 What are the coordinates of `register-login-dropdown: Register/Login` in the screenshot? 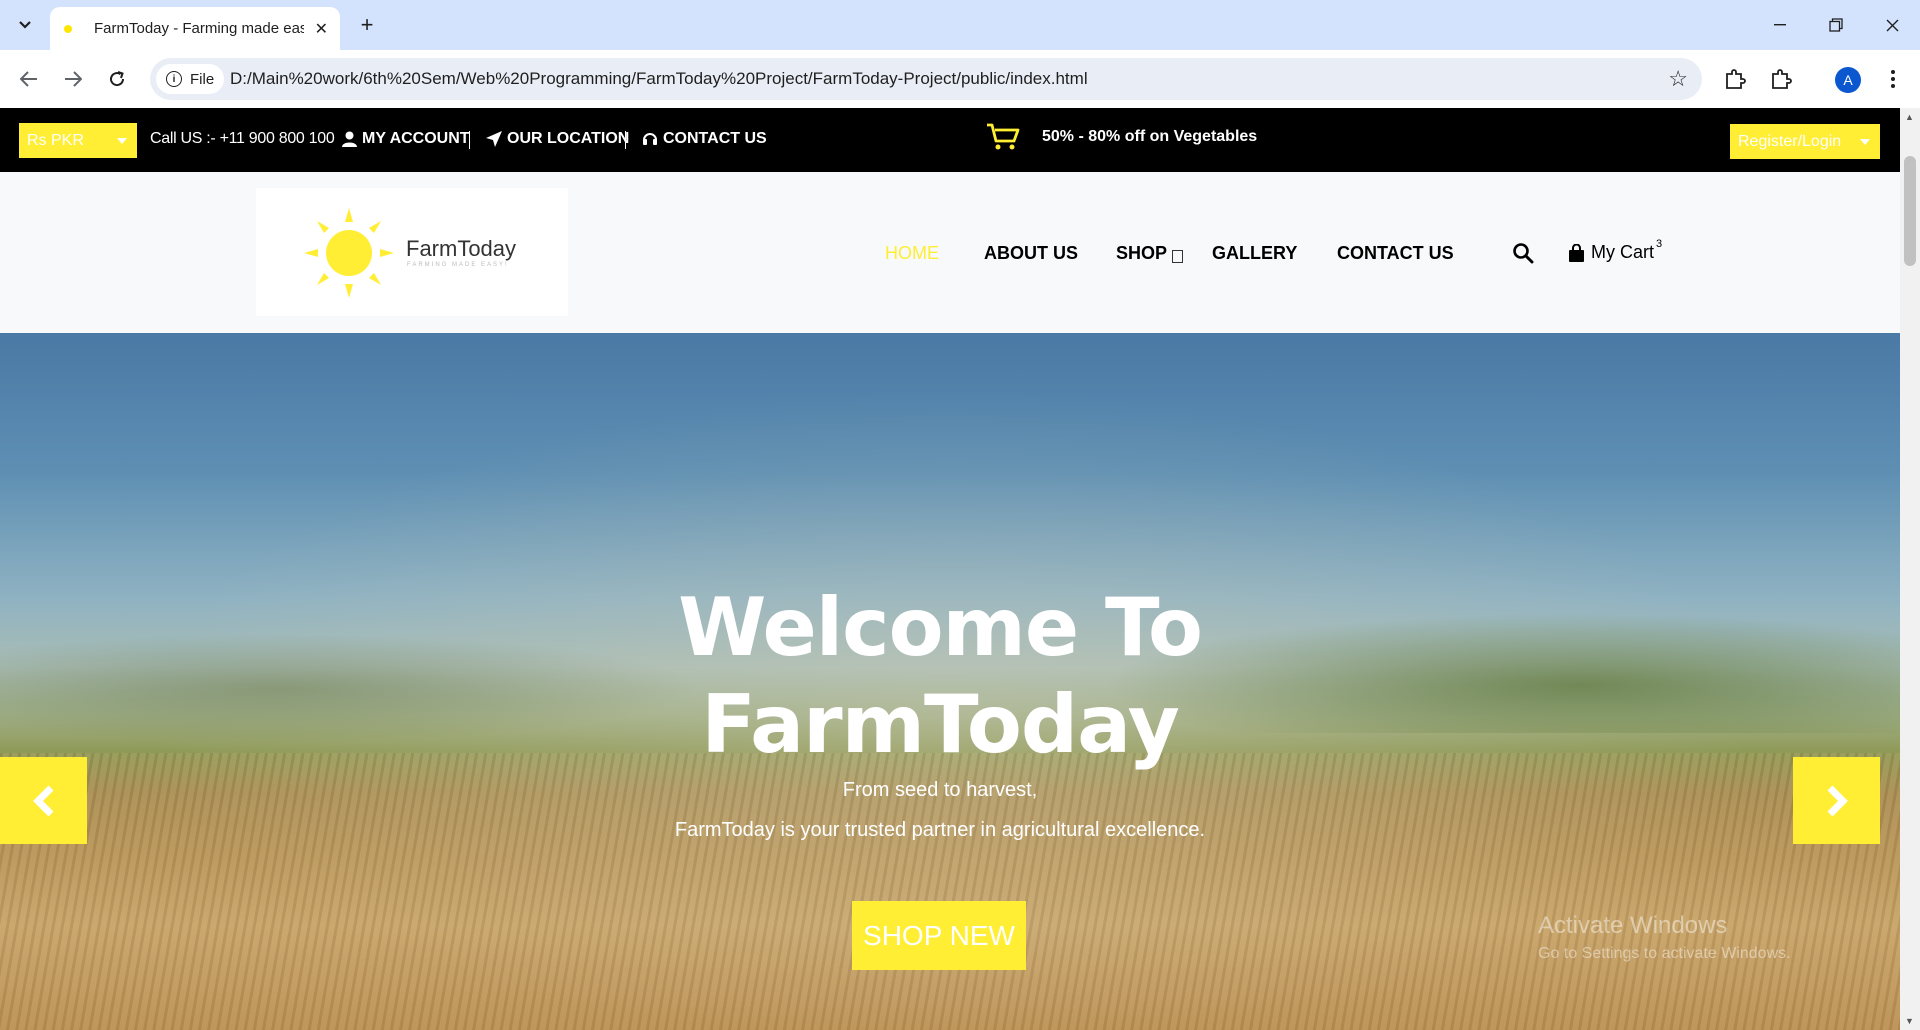 It's located at (1805, 141).